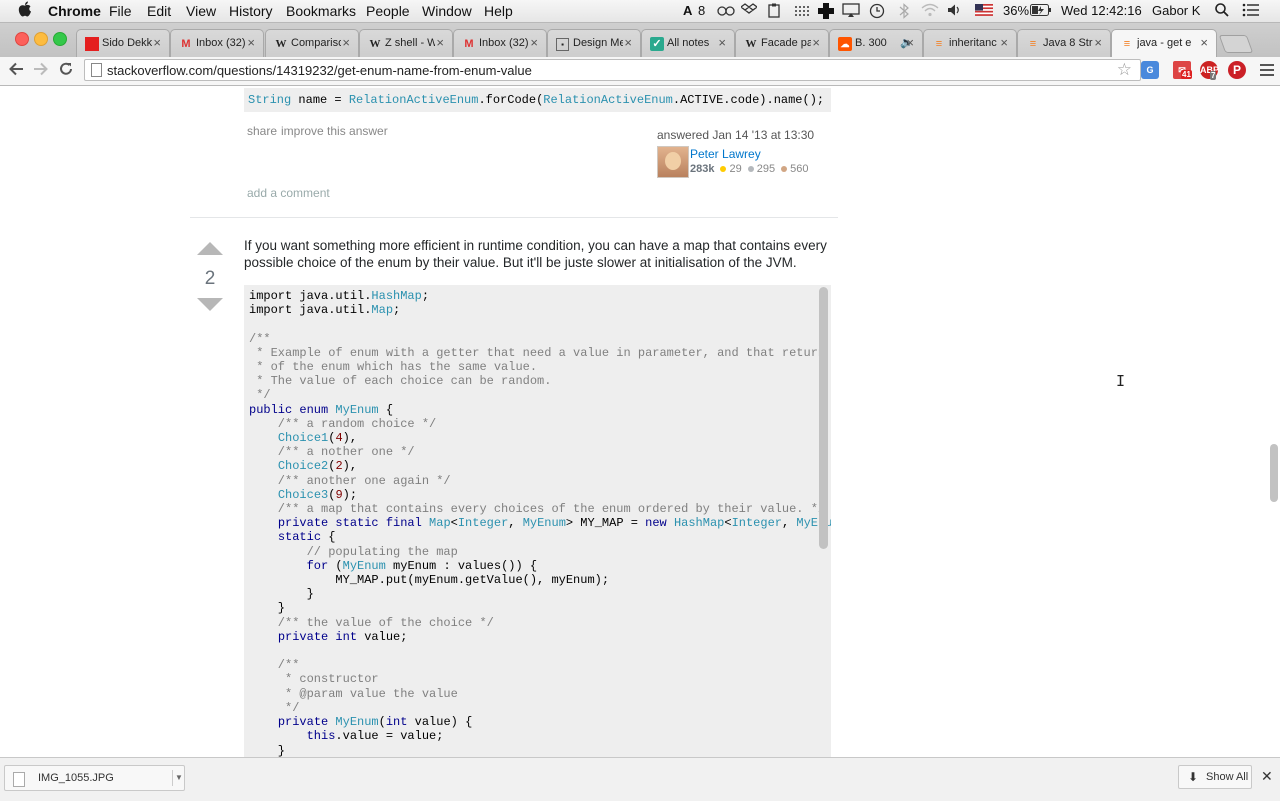  What do you see at coordinates (1267, 70) in the screenshot?
I see `chrome-menu-icon` at bounding box center [1267, 70].